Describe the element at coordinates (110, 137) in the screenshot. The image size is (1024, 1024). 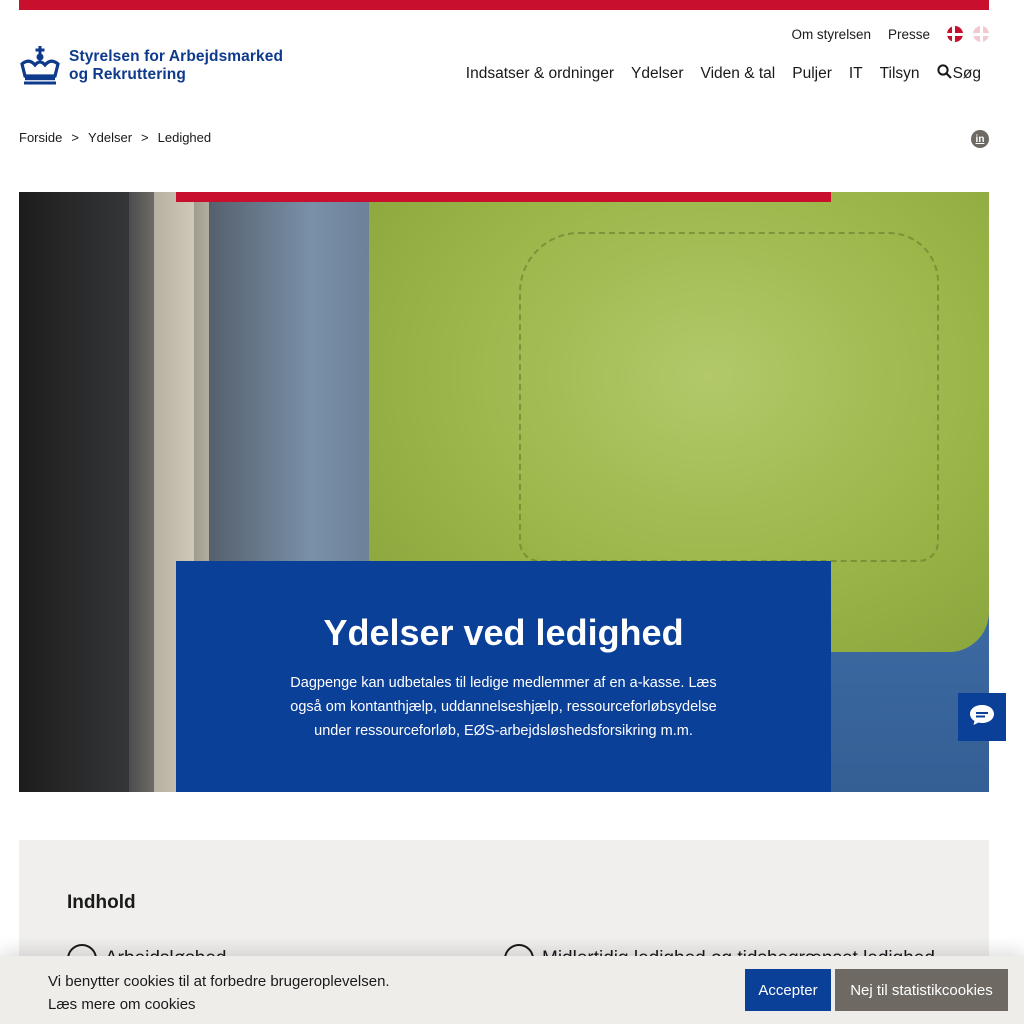
I see `breadcrumb-item-ydelser: Ydelser` at that location.